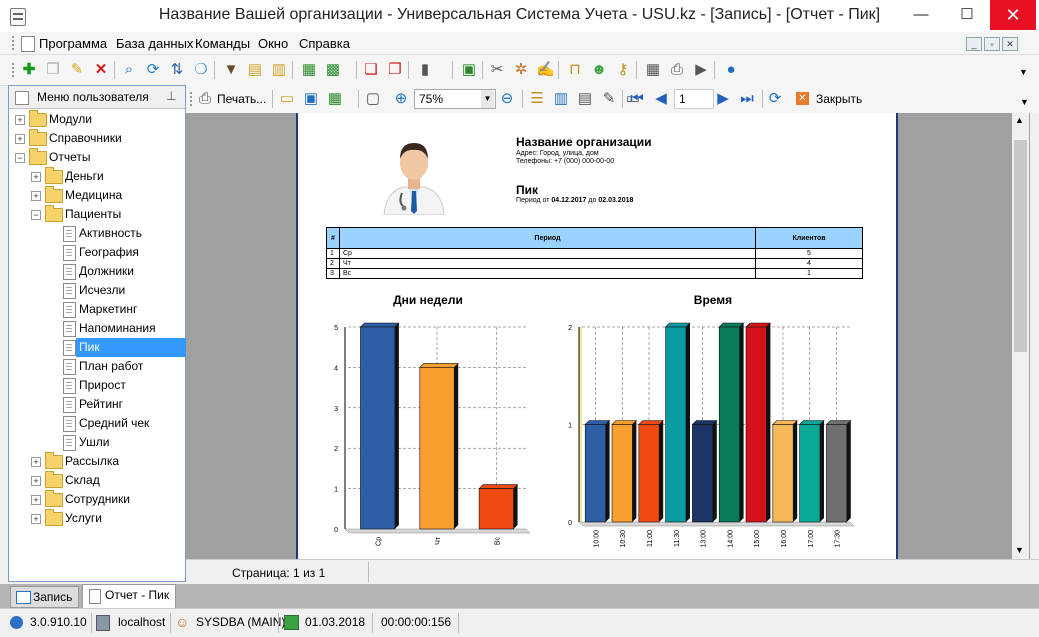 The width and height of the screenshot is (1039, 637). What do you see at coordinates (273, 43) in the screenshot?
I see `menu-window: Окно` at bounding box center [273, 43].